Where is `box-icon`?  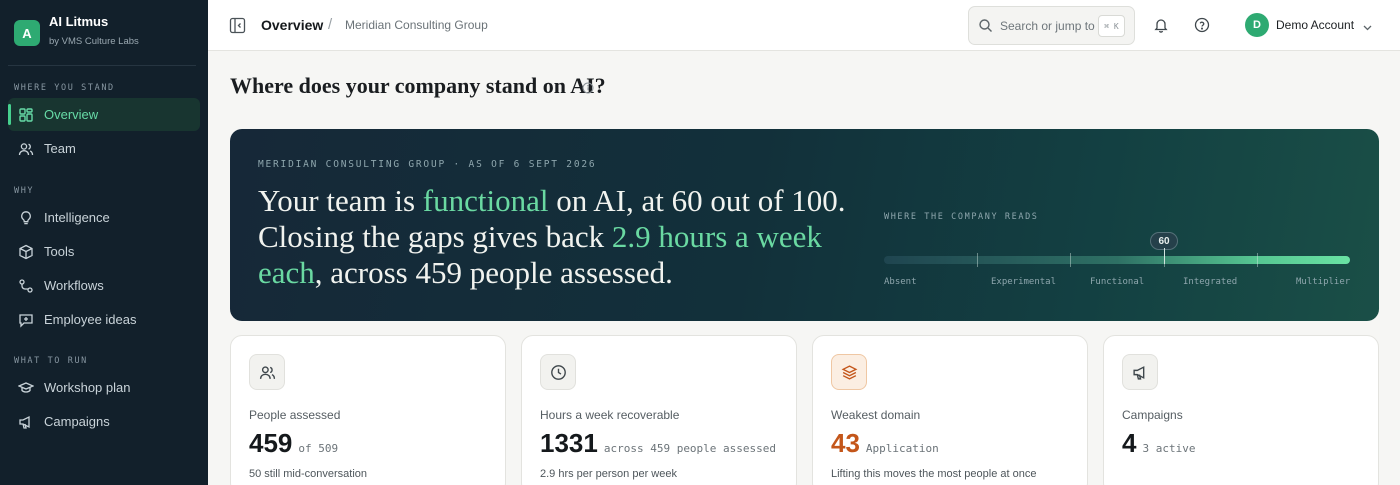 box-icon is located at coordinates (26, 252).